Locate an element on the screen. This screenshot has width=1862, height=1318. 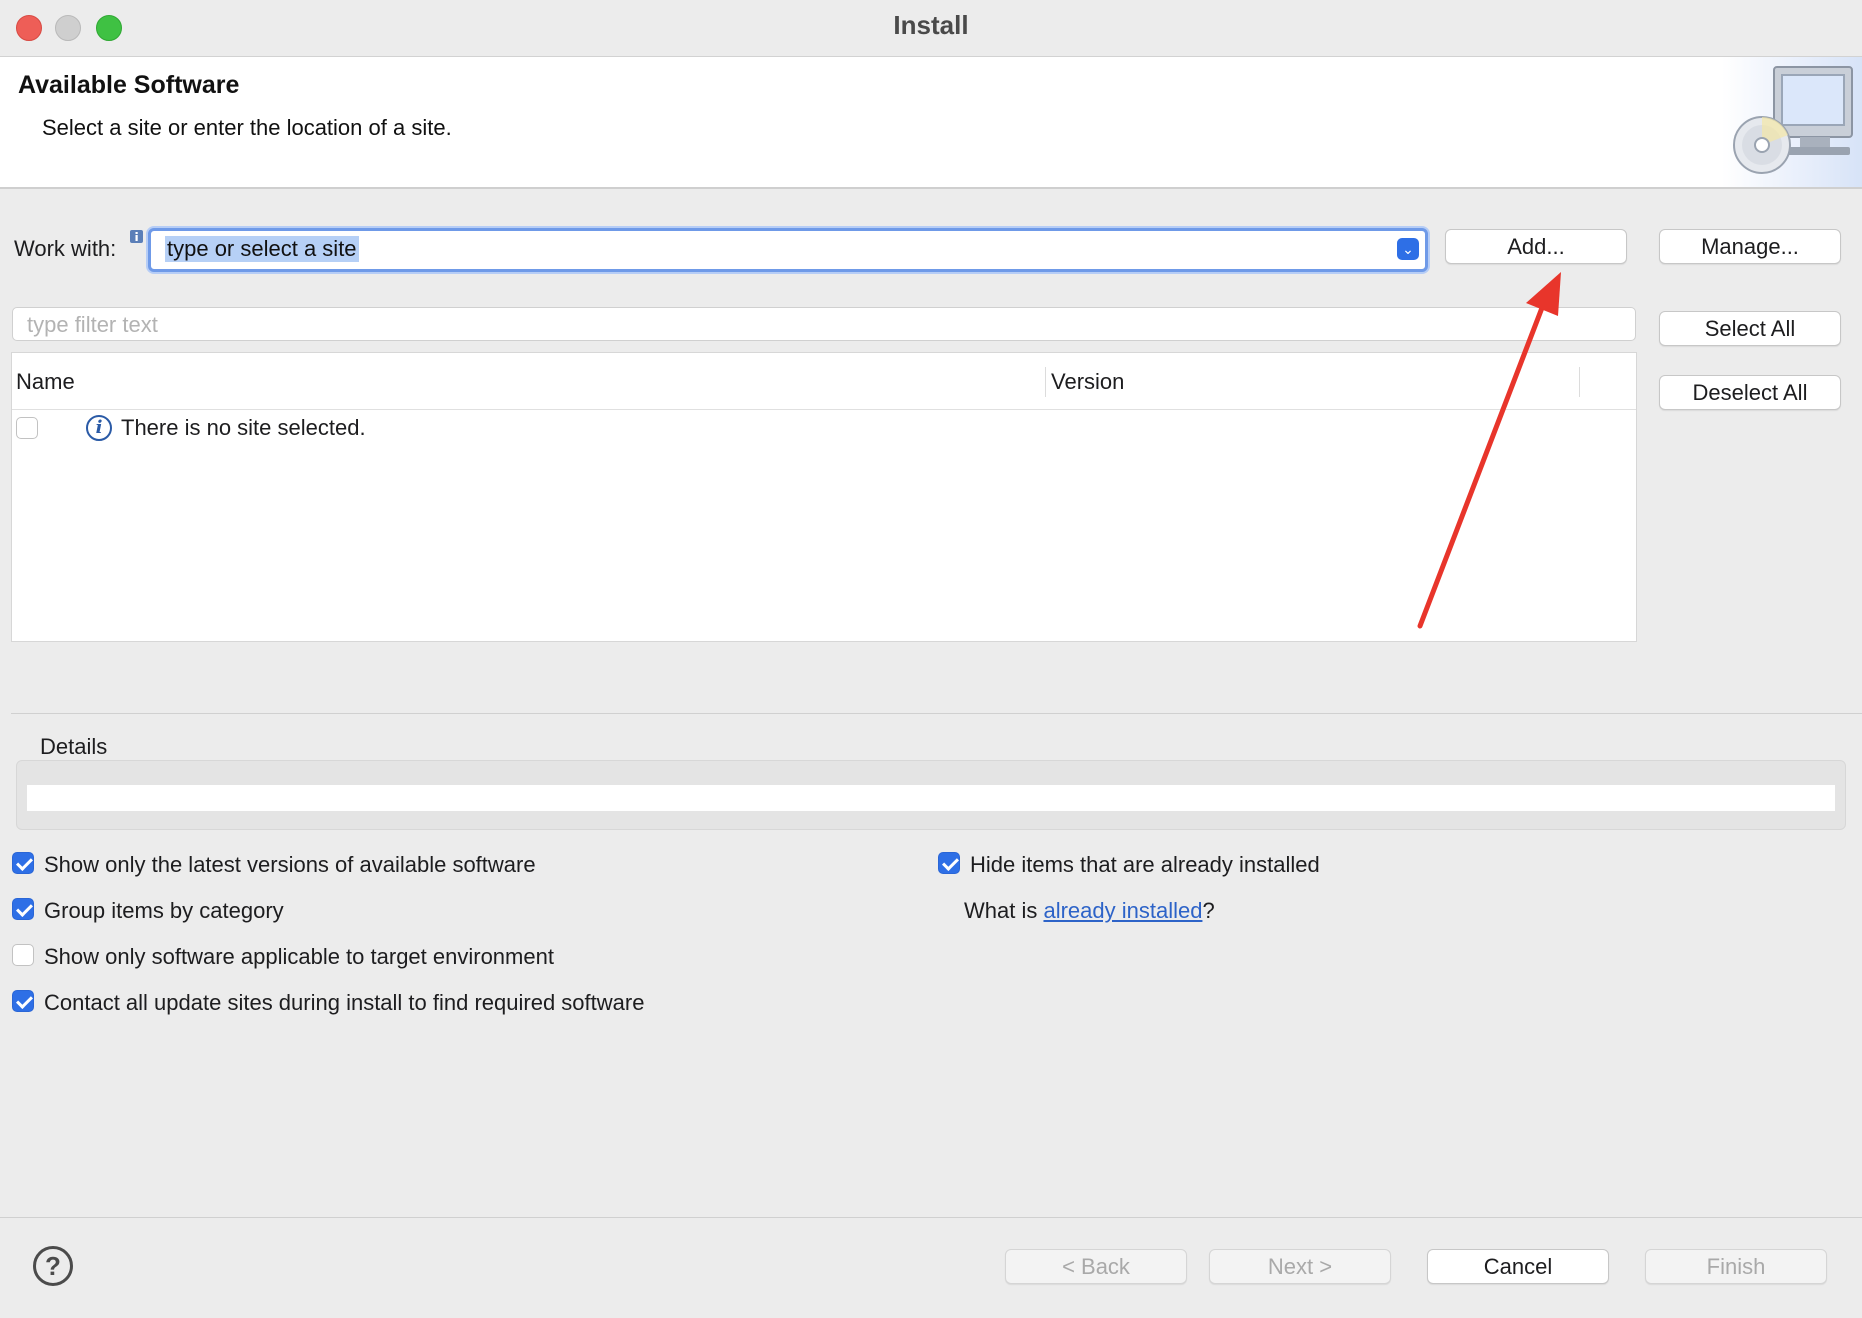
details-text-area is located at coordinates (931, 798).